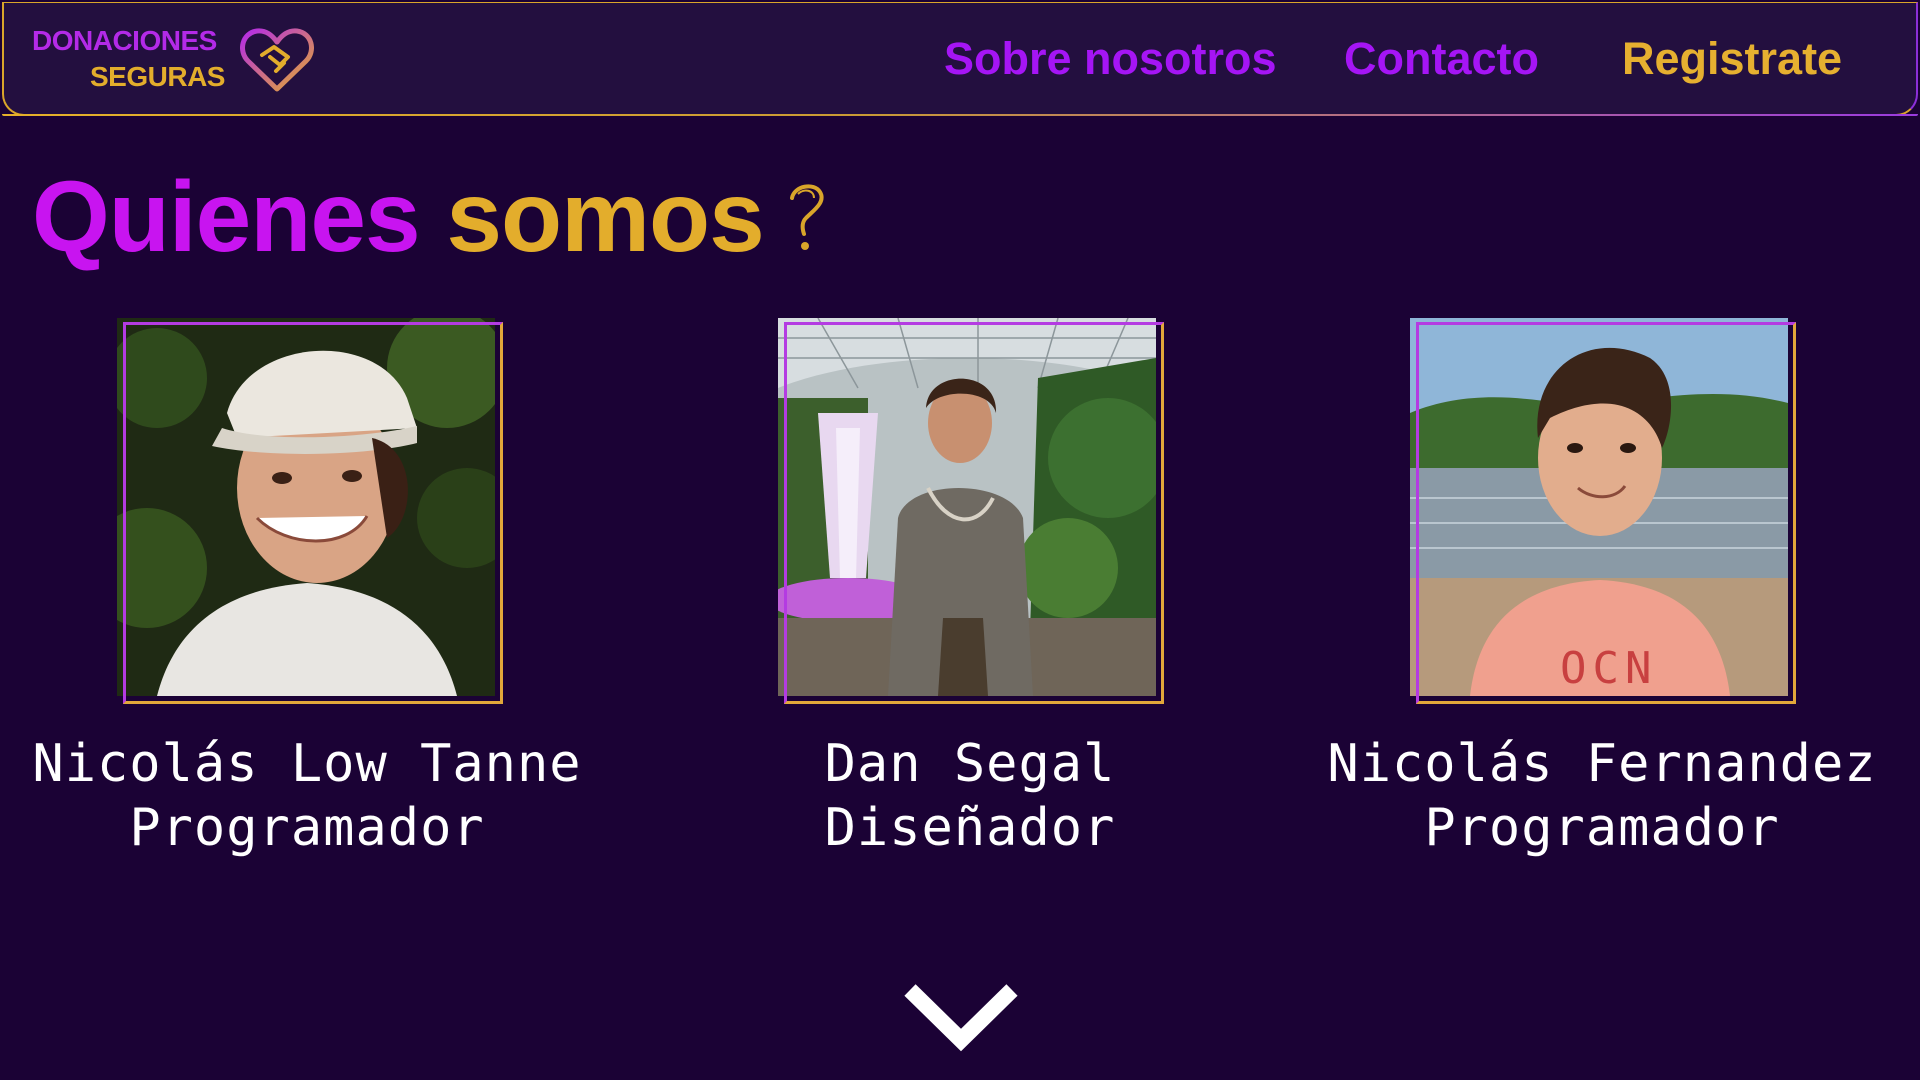 The image size is (1920, 1080). I want to click on nav-link-contact: Contacto, so click(1441, 59).